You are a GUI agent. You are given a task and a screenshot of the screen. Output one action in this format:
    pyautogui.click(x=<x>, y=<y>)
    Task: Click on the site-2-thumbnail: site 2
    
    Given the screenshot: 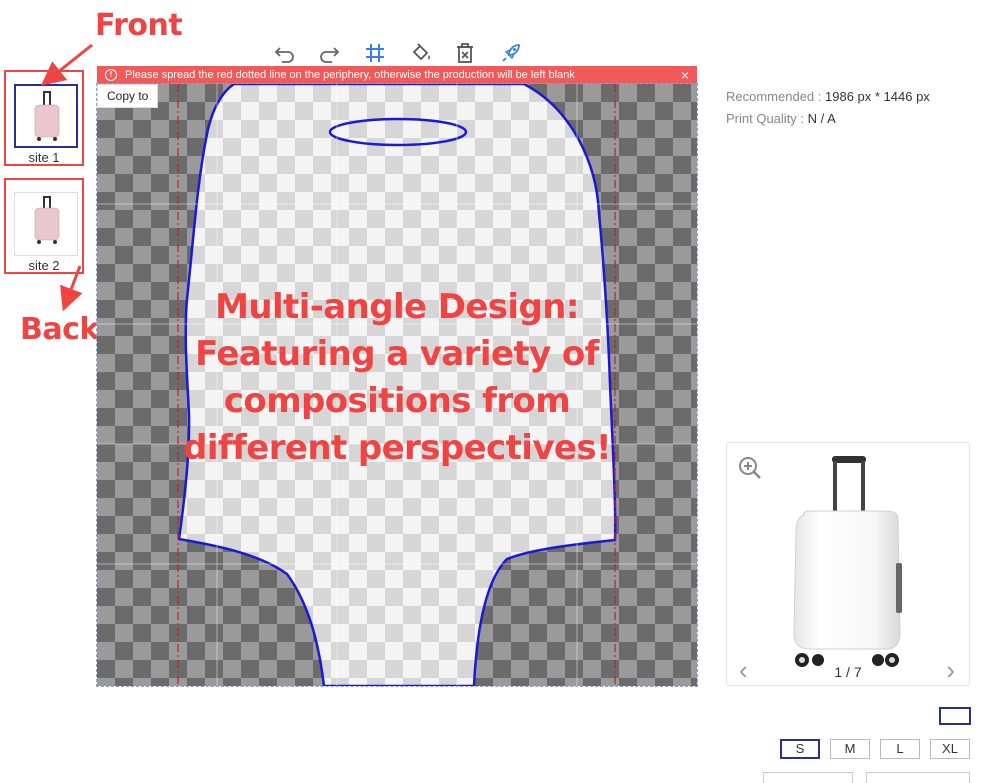 What is the action you would take?
    pyautogui.click(x=44, y=226)
    